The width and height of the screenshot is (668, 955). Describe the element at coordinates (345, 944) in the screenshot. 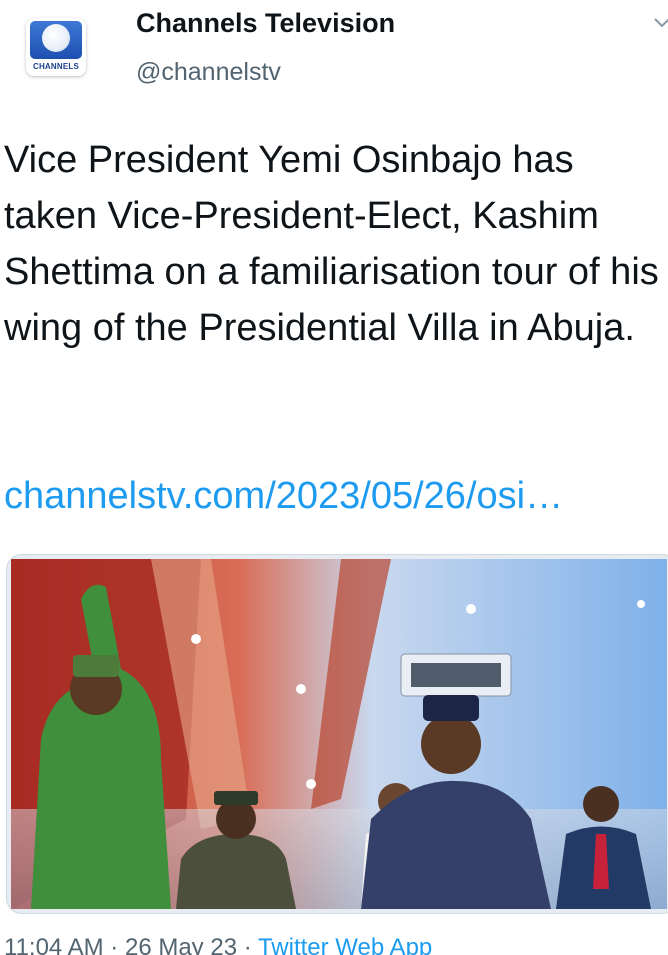

I see `tweet-source: Twitter Web App` at that location.